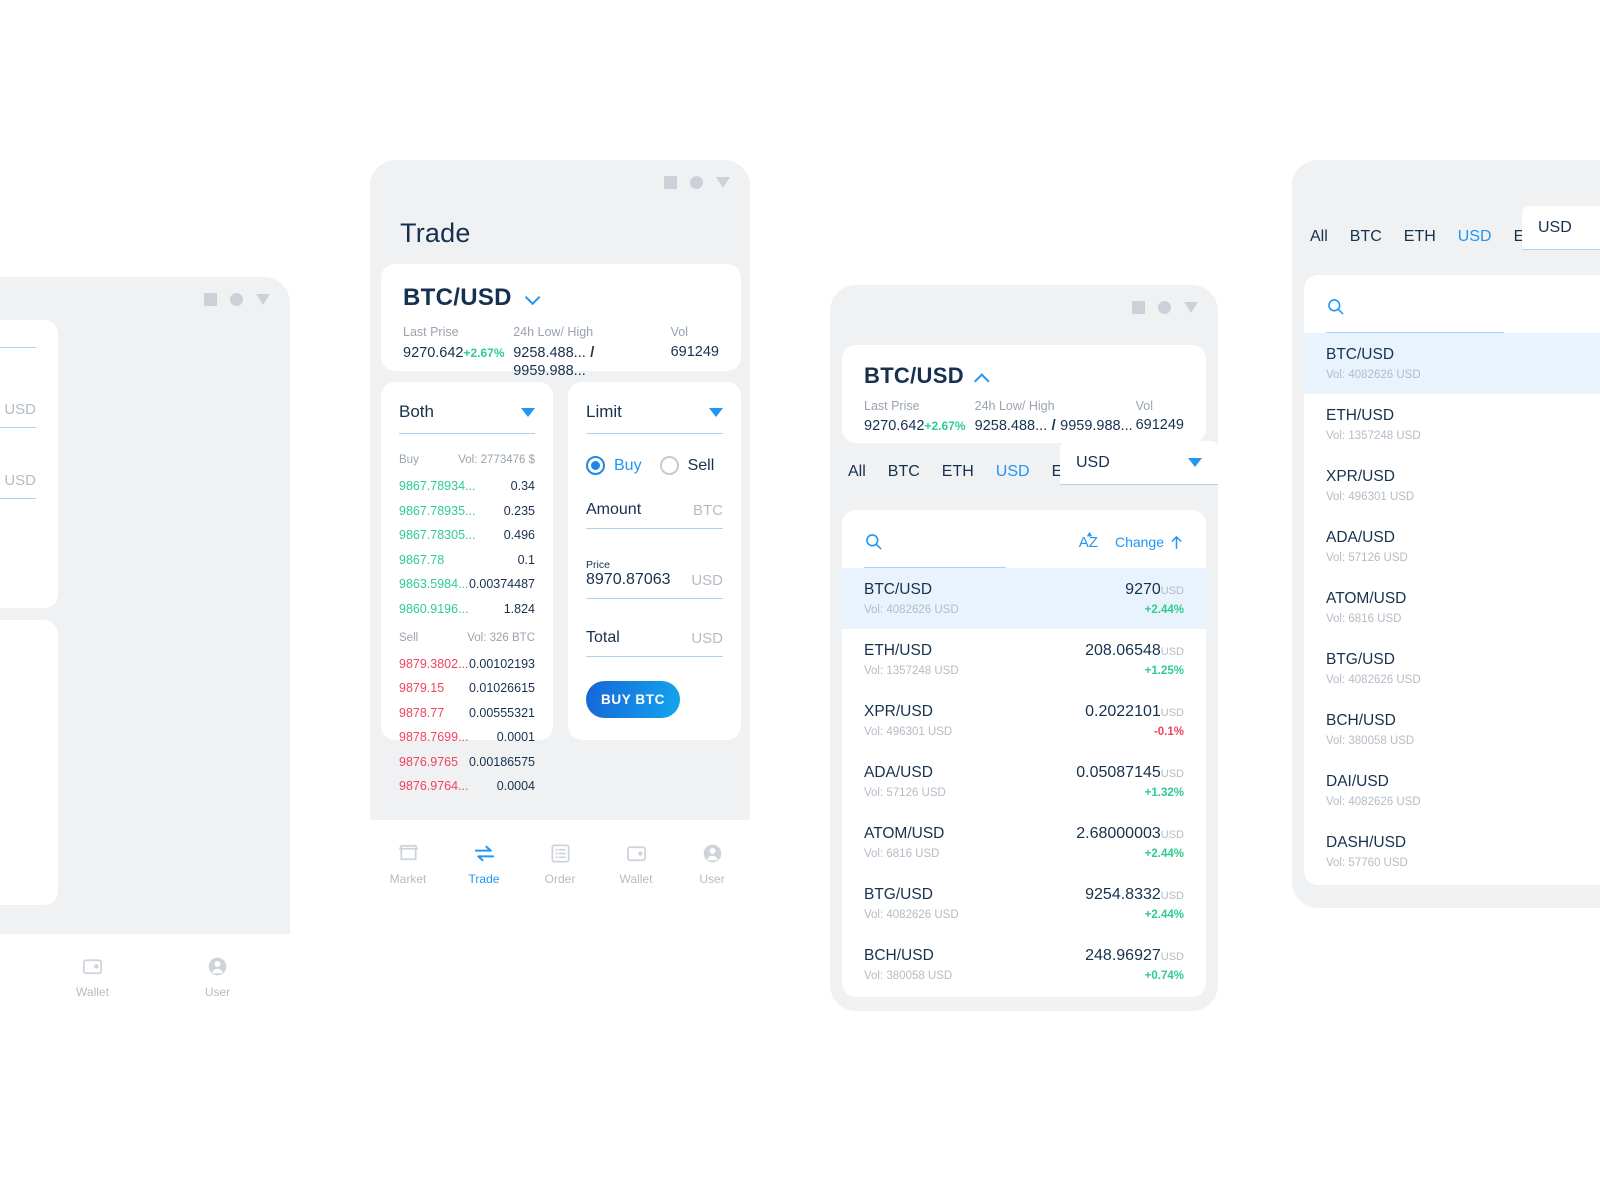 The height and width of the screenshot is (1200, 1600). What do you see at coordinates (1452, 851) in the screenshot?
I see `market-row: DASH/USD Vol: 57760 USD 7` at bounding box center [1452, 851].